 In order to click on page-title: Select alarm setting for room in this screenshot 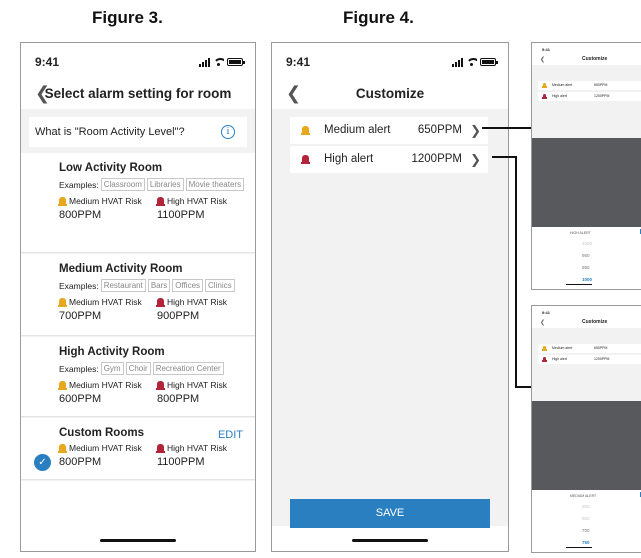, I will do `click(138, 93)`.